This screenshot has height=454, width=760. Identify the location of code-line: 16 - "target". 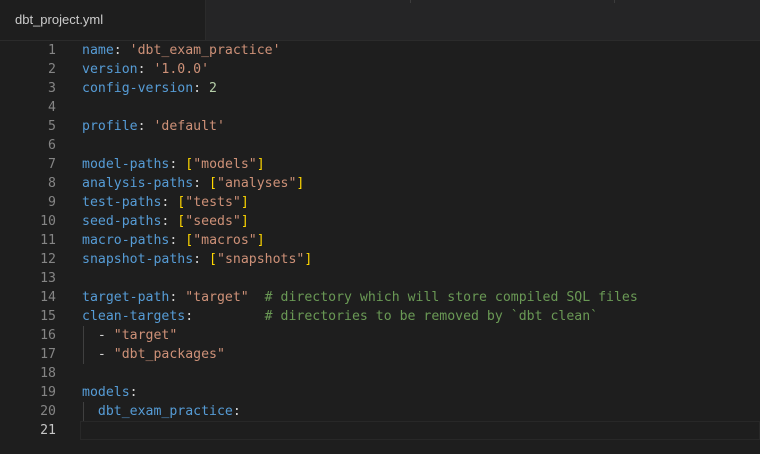
(380, 335).